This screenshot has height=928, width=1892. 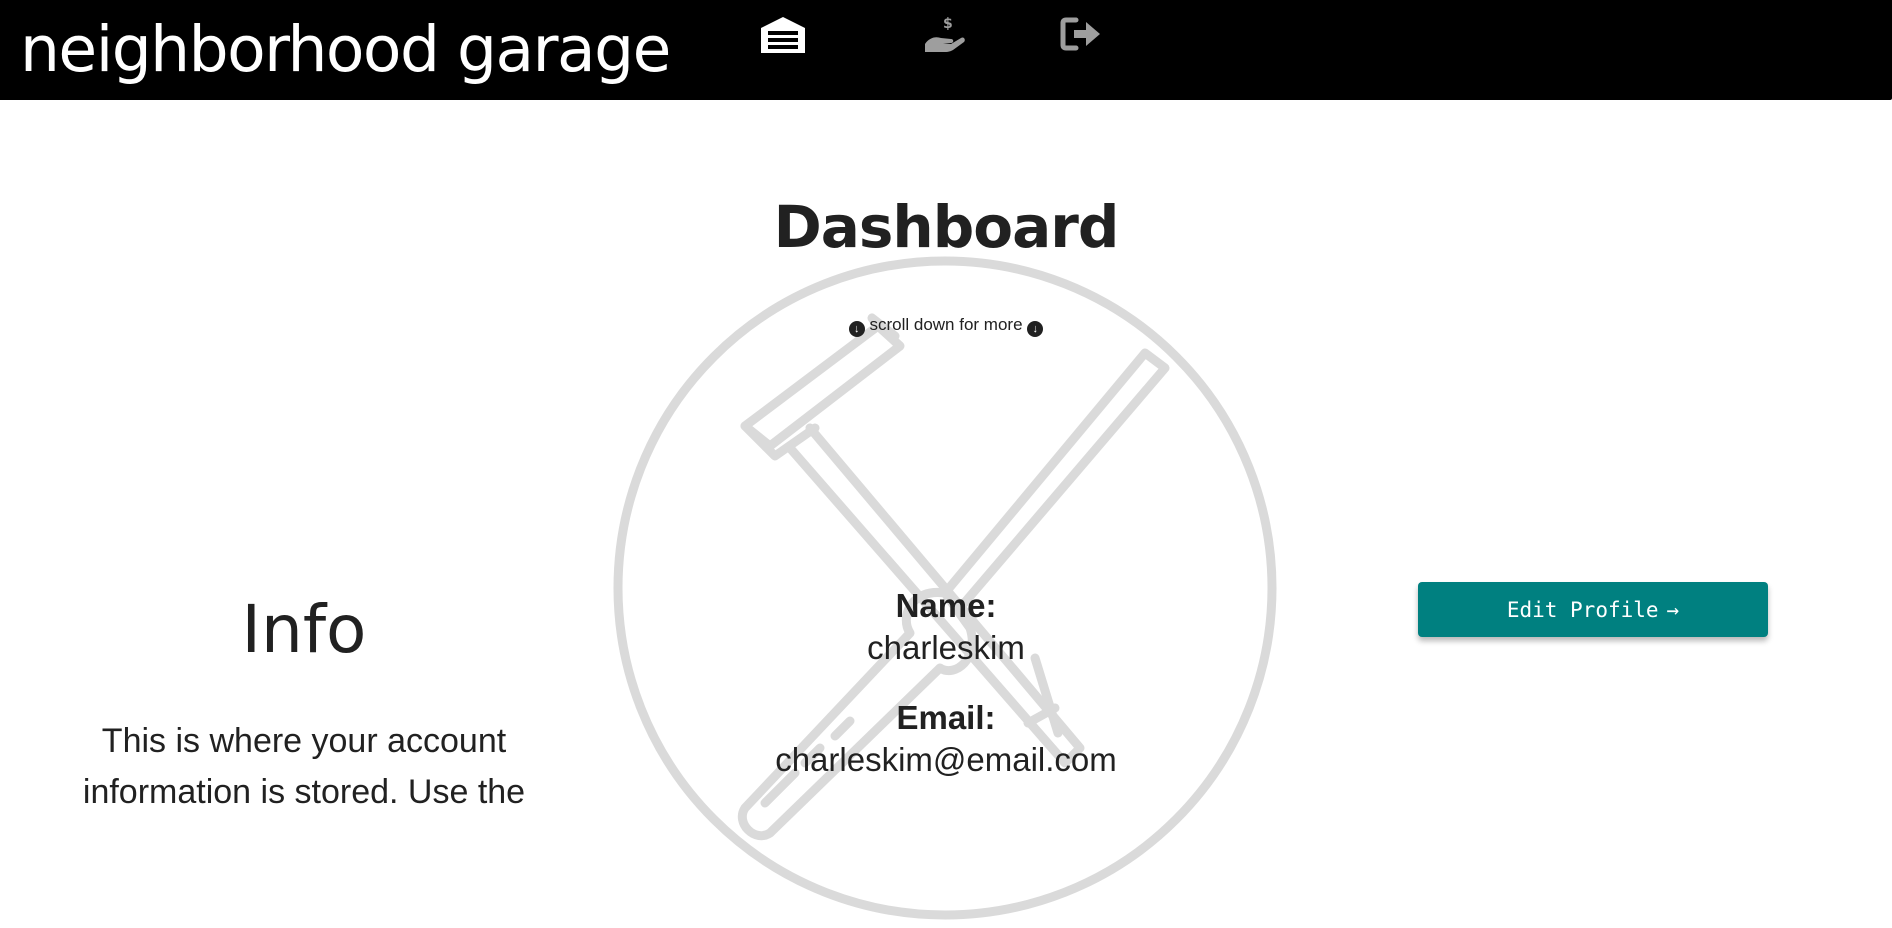 What do you see at coordinates (946, 717) in the screenshot?
I see `email-label: Email:` at bounding box center [946, 717].